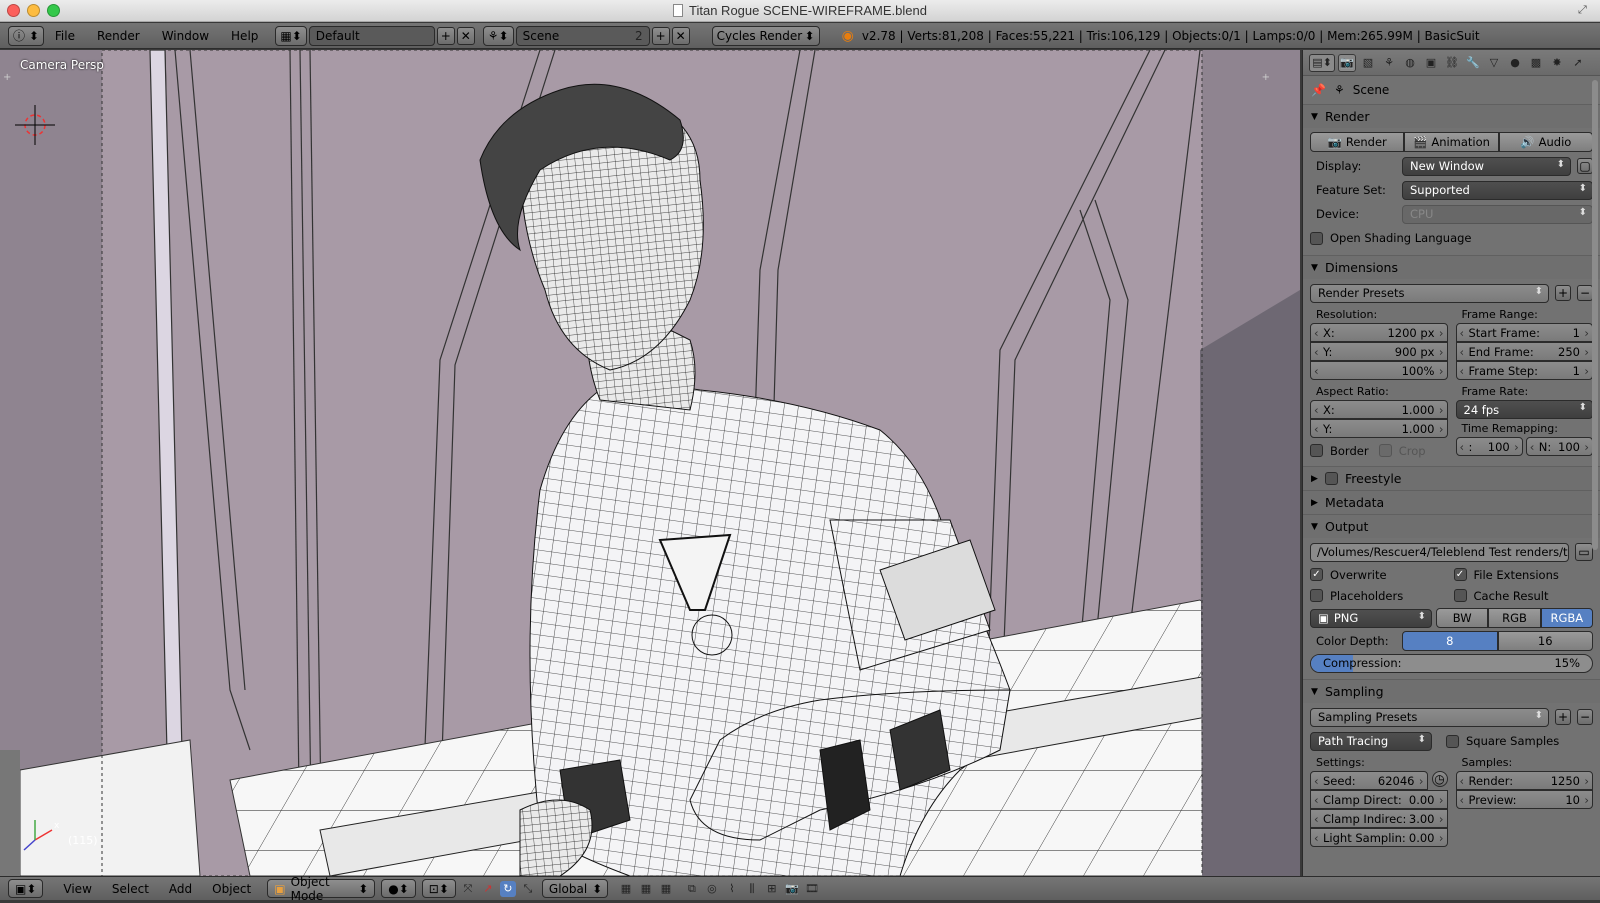 This screenshot has height=903, width=1600. Describe the element at coordinates (53, 10) in the screenshot. I see `zoom-window-button` at that location.